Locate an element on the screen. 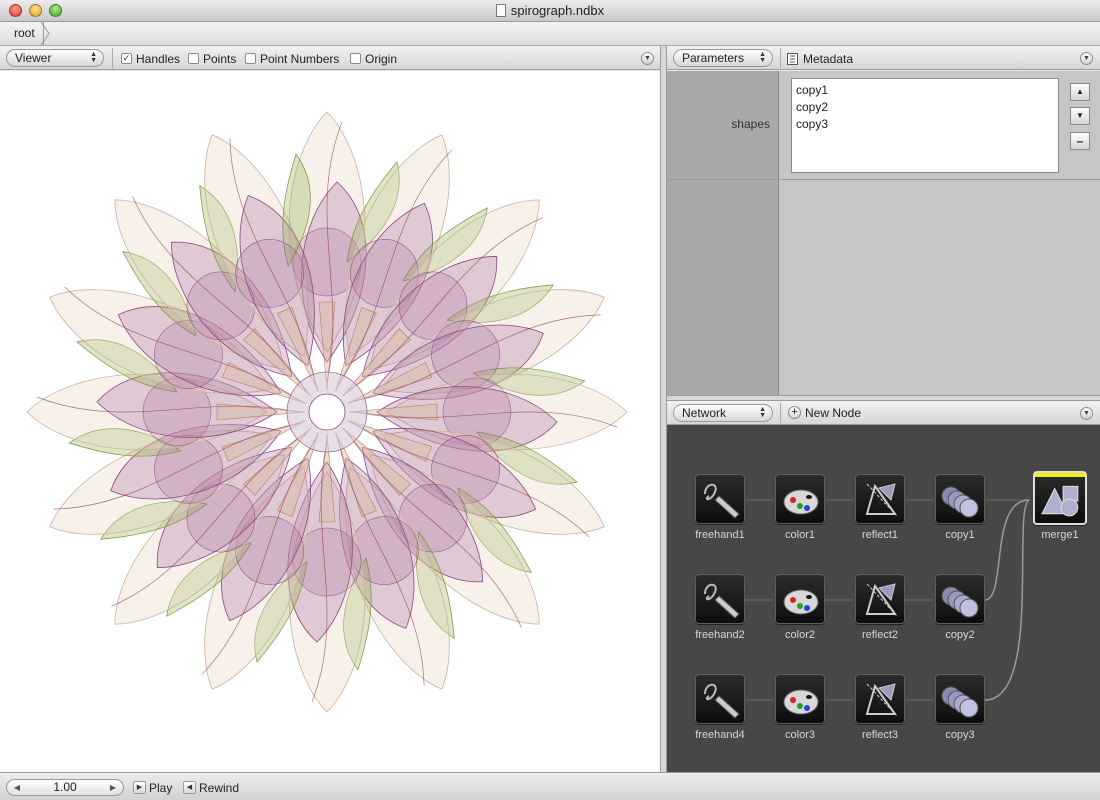 Image resolution: width=1100 pixels, height=800 pixels. node-label: color2 is located at coordinates (800, 635).